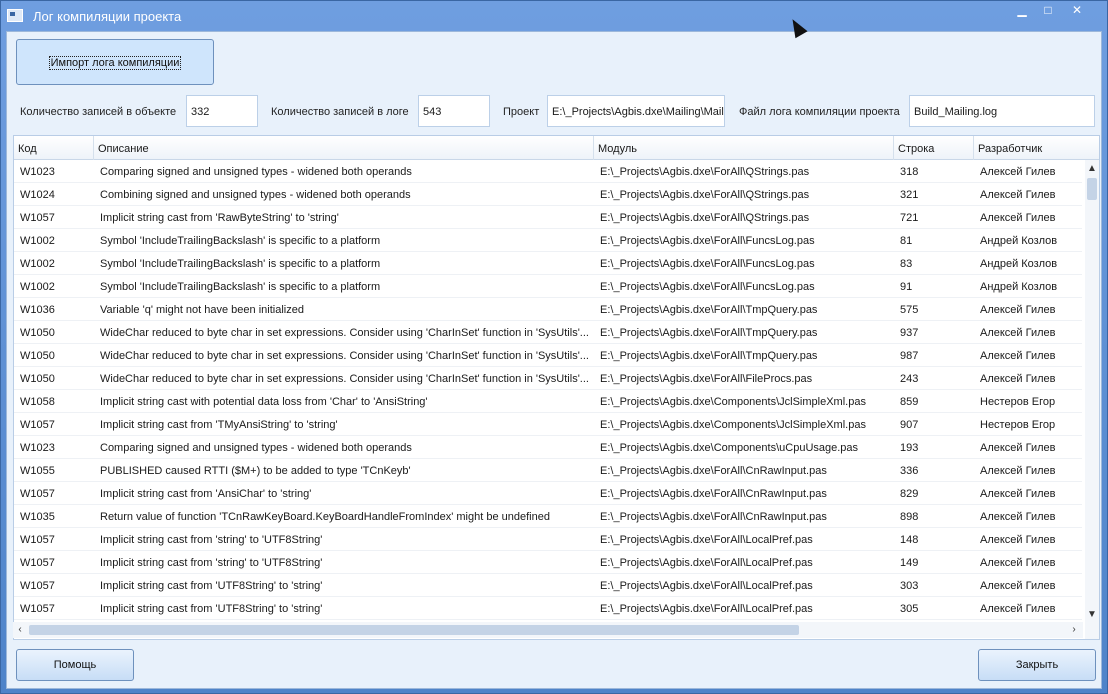  I want to click on cell-code: W1050, so click(37, 356).